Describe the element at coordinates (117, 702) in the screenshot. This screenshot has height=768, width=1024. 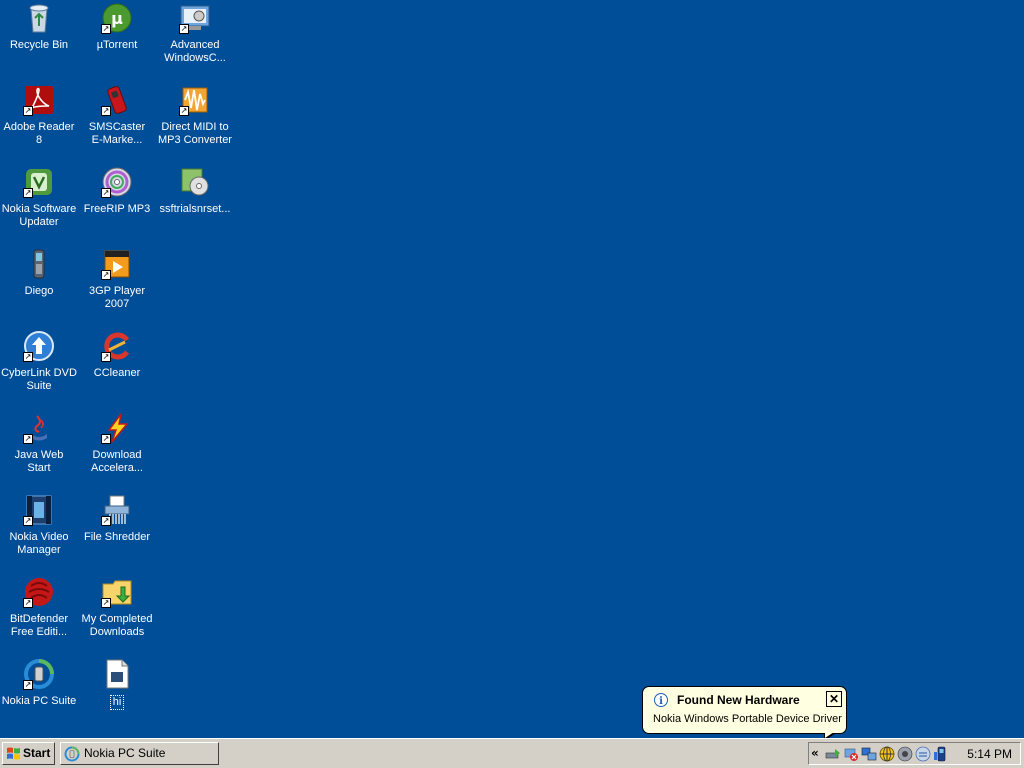
I see `icon-label: hi` at that location.